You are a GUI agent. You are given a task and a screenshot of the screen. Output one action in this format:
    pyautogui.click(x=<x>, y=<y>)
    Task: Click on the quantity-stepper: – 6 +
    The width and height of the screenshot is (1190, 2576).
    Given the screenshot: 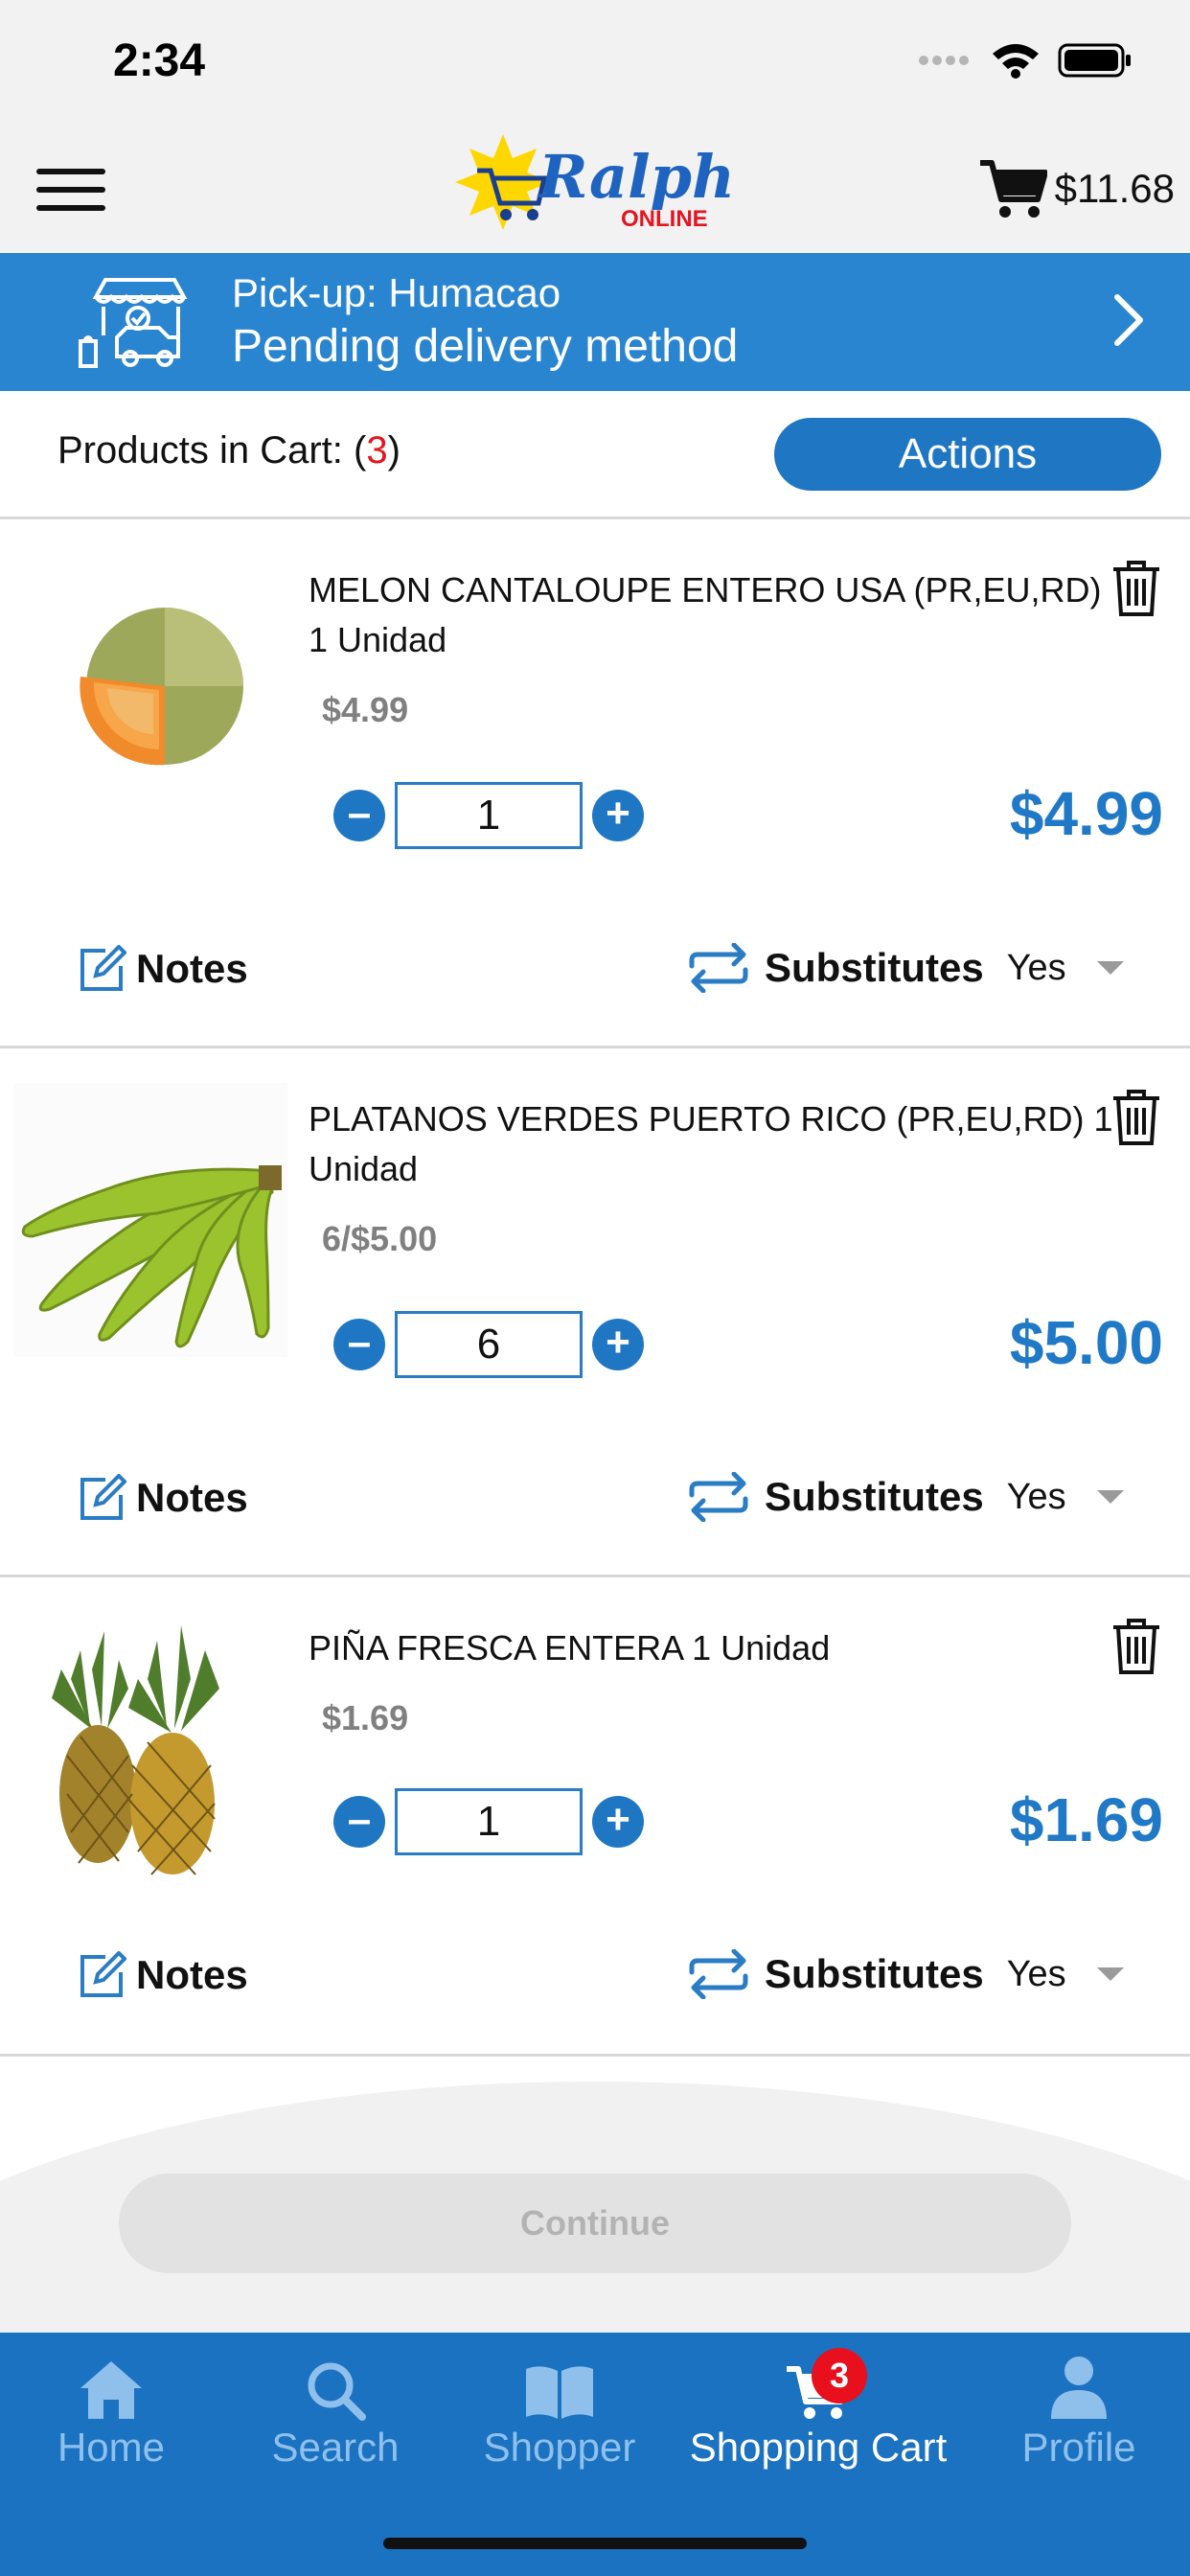 What is the action you would take?
    pyautogui.click(x=489, y=1344)
    